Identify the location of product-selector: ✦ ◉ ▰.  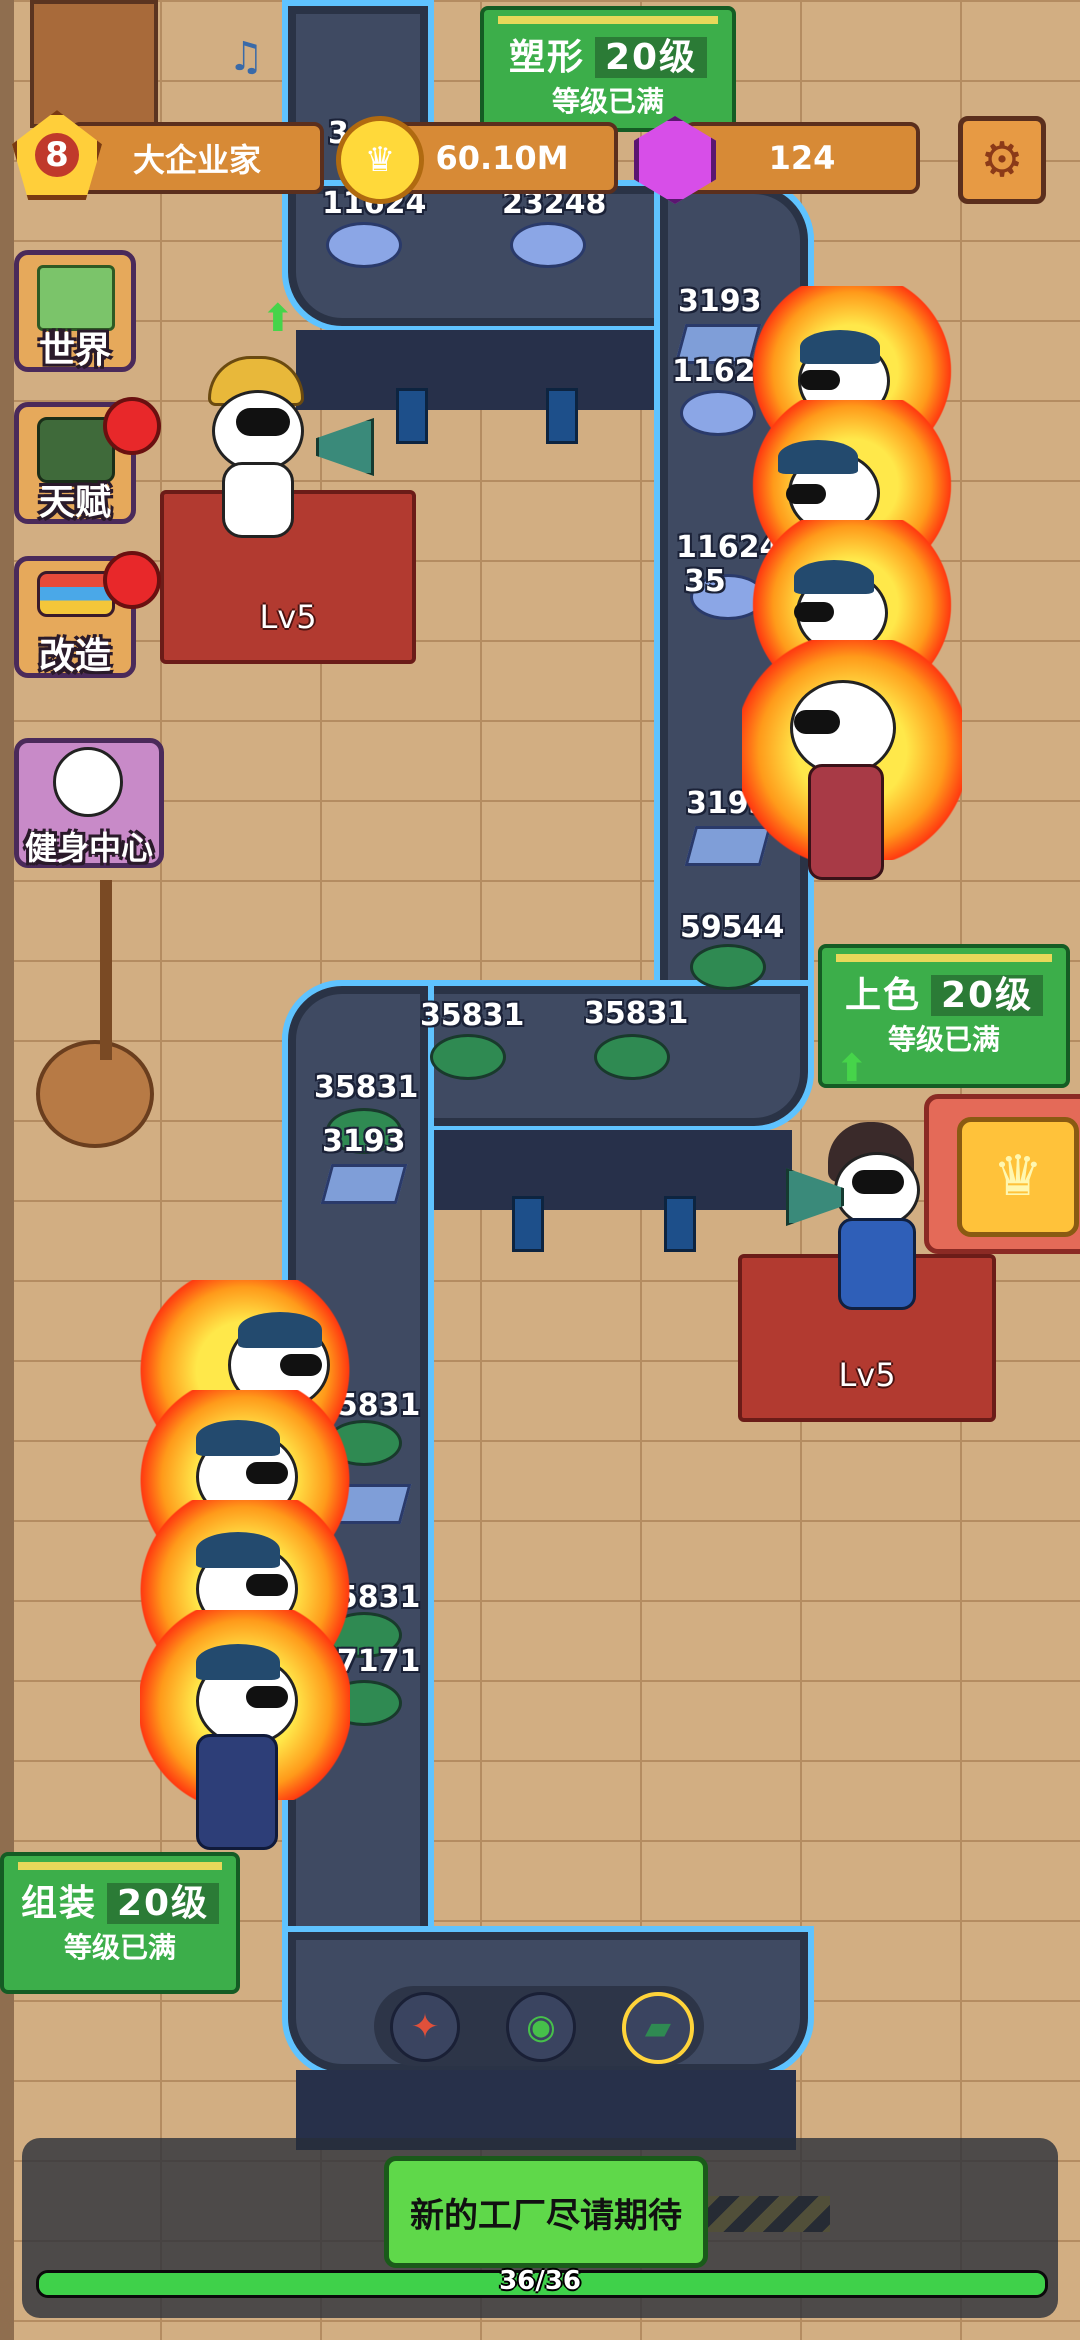
(539, 2026).